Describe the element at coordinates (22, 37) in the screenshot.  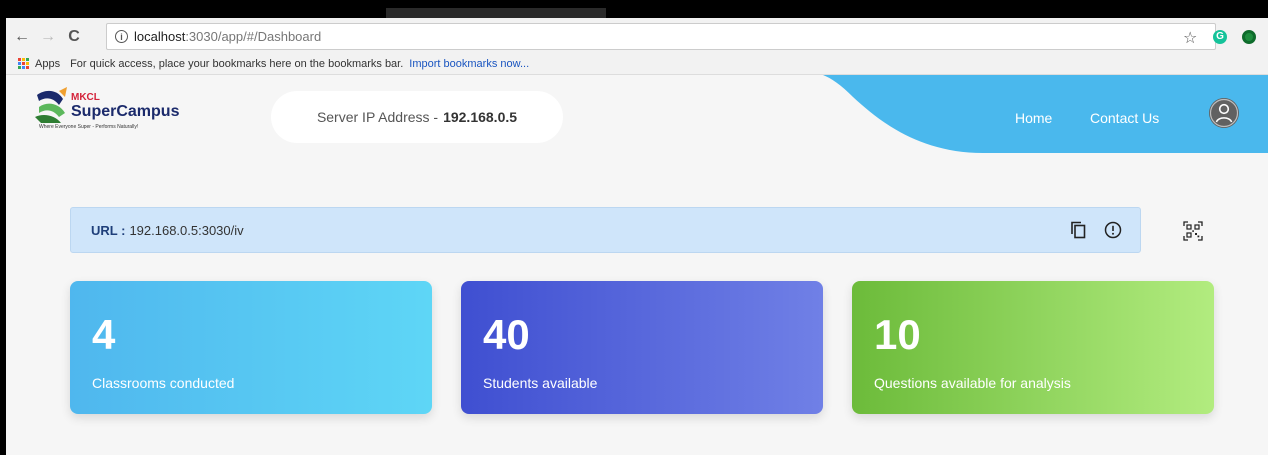
I see `back-arrow-icon: ←` at that location.